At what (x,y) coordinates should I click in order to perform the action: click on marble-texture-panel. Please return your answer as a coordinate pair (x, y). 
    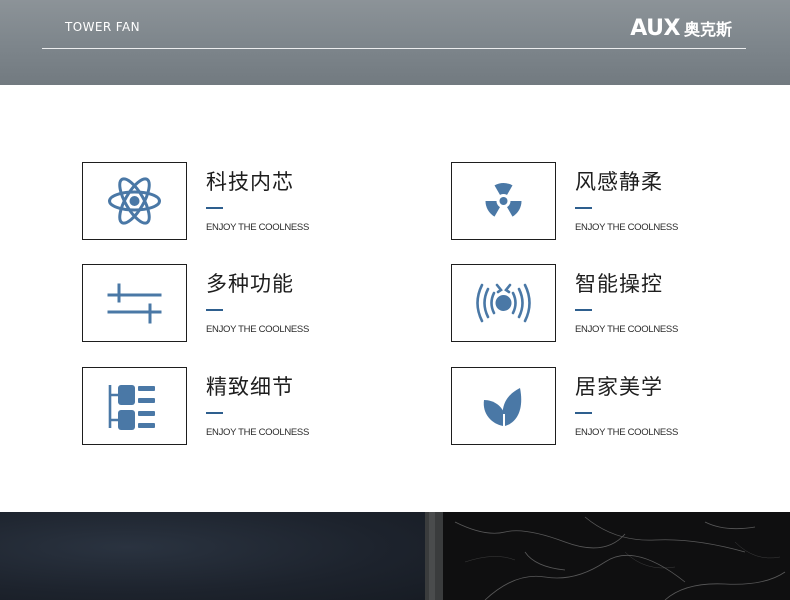
    Looking at the image, I should click on (607, 556).